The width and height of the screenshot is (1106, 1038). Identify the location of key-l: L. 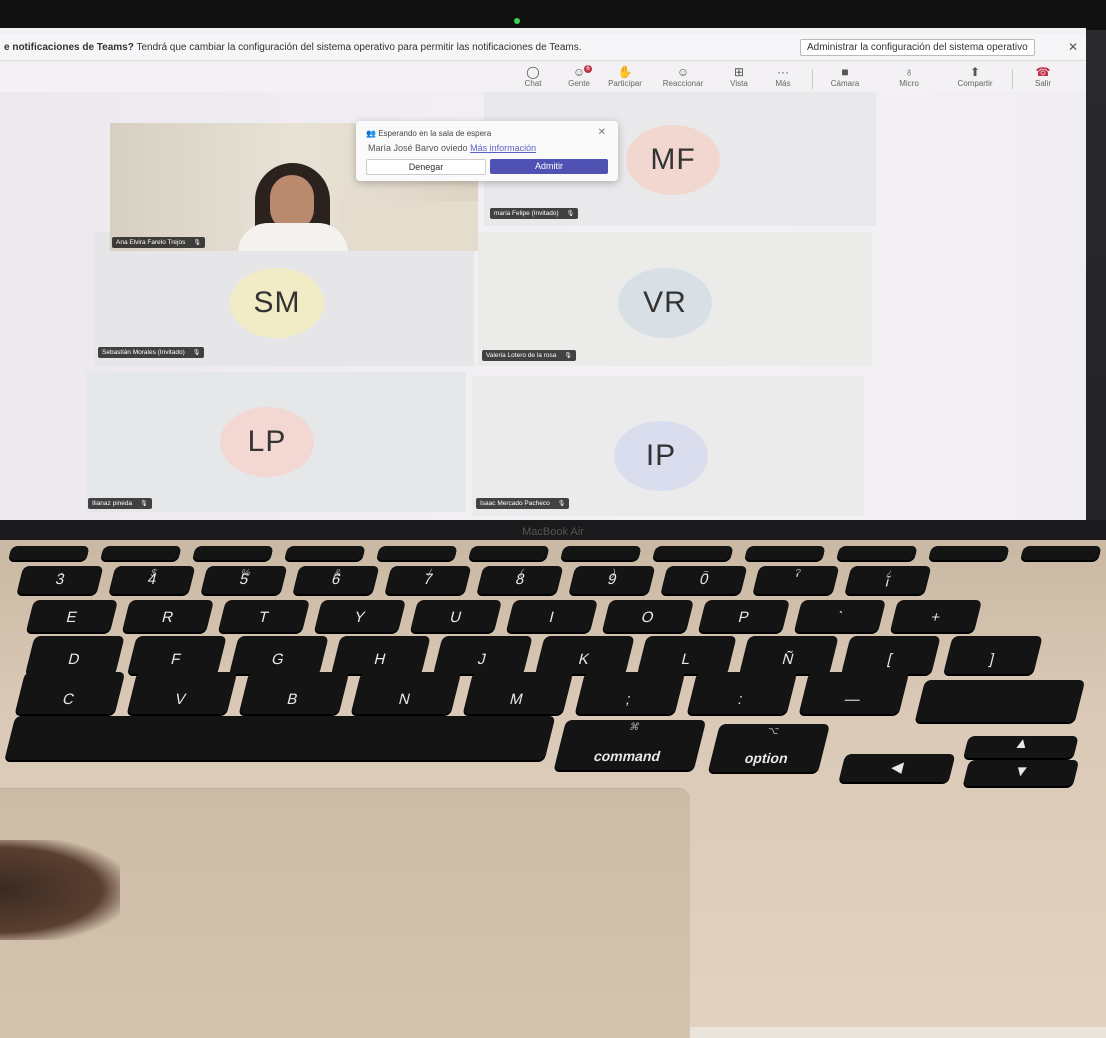
(687, 655).